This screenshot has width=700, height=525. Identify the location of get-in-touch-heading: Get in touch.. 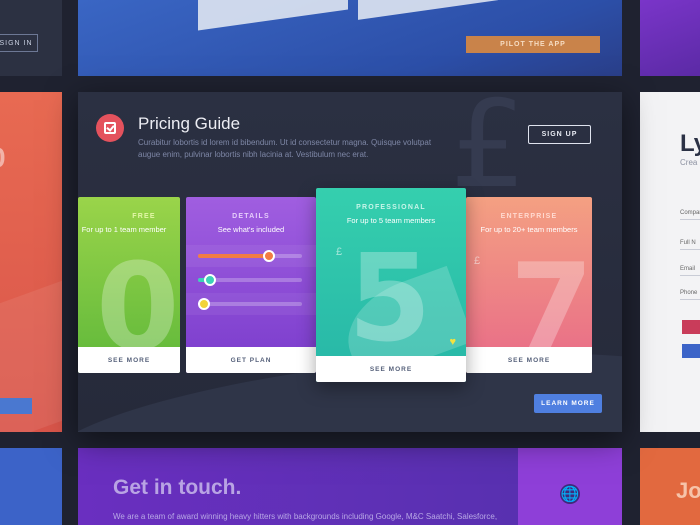
(177, 487).